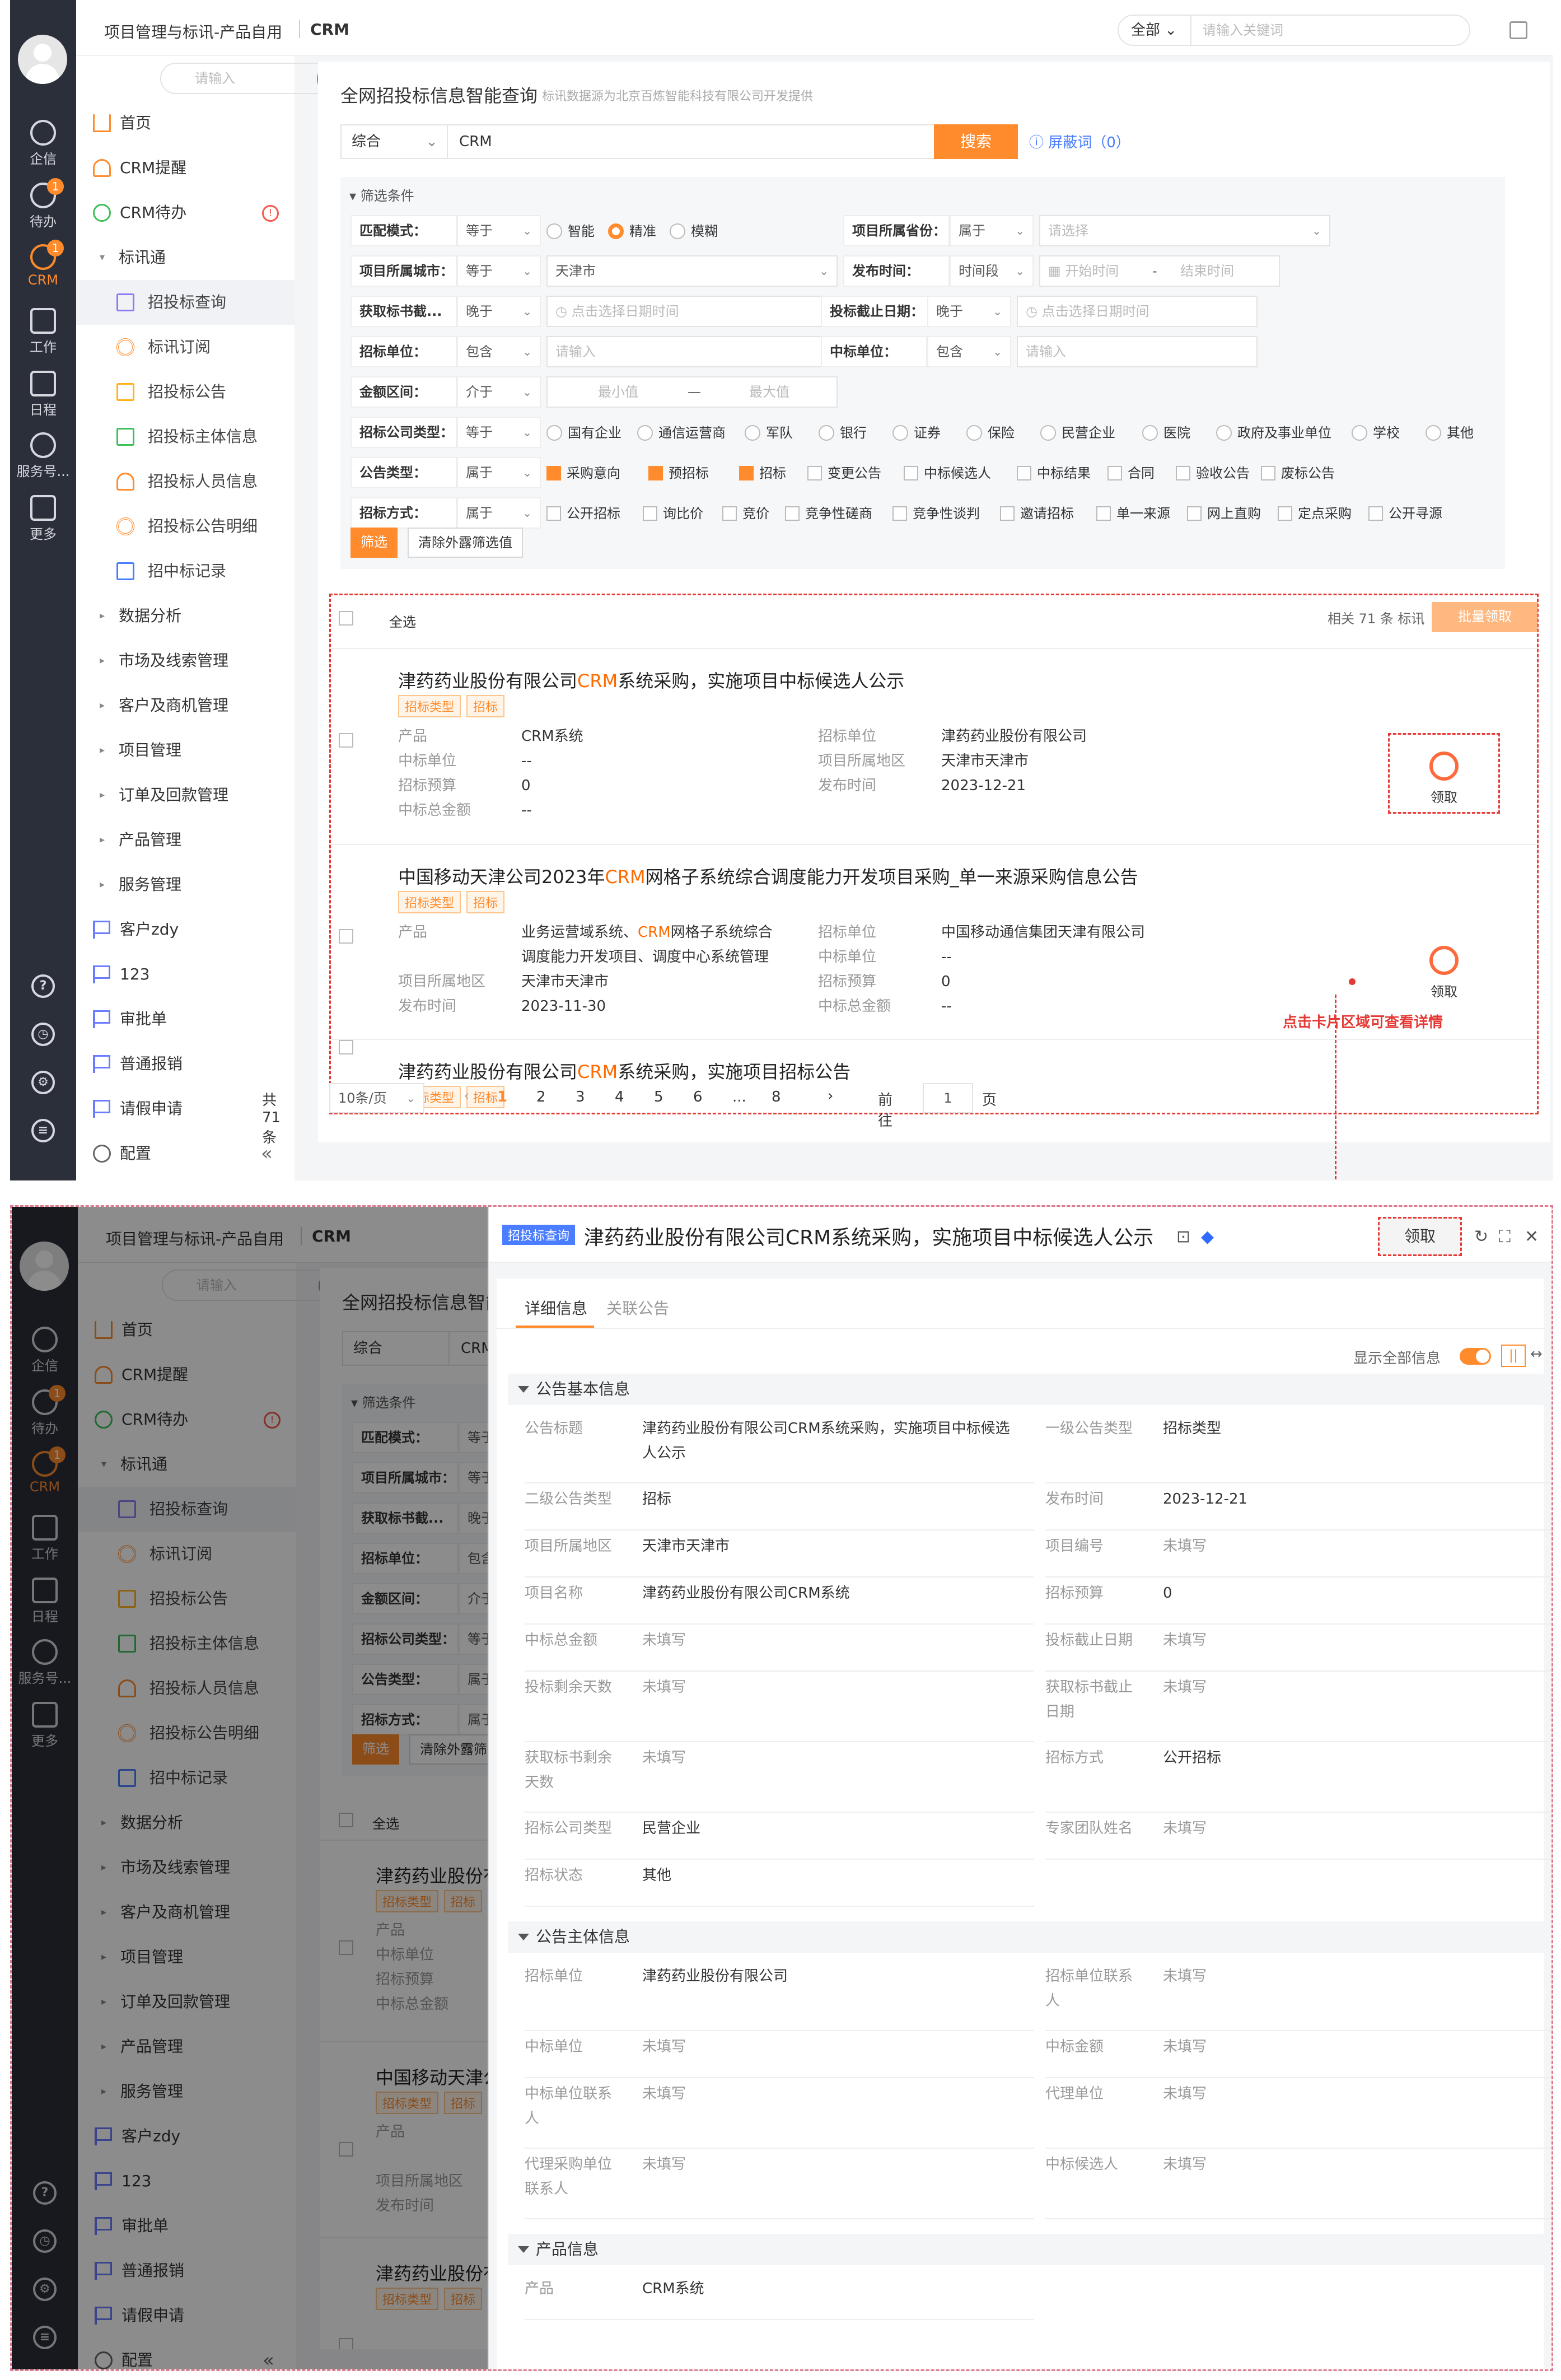 The width and height of the screenshot is (1561, 2380). What do you see at coordinates (692, 352) in the screenshot?
I see `bidder-input: 请输入` at bounding box center [692, 352].